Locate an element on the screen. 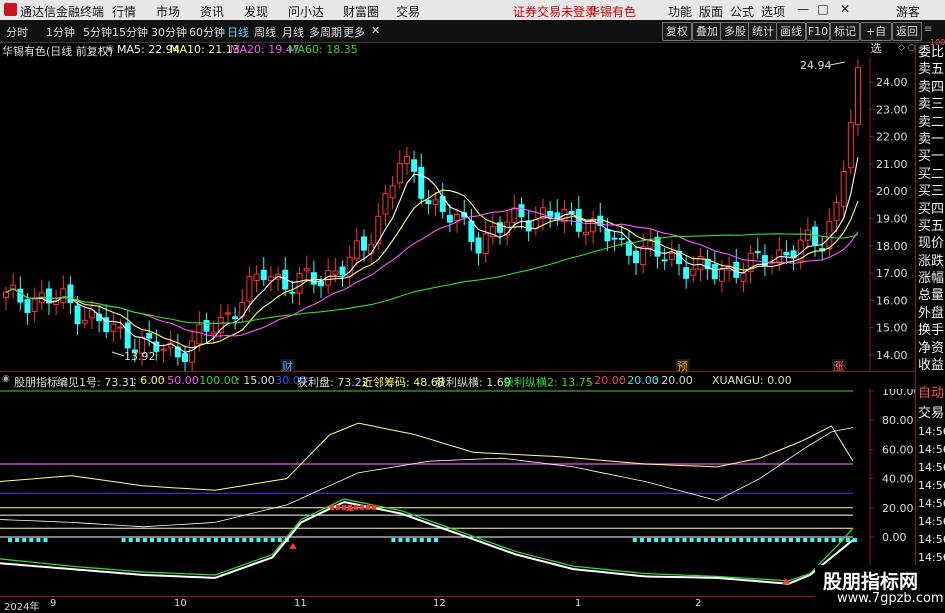  minimize-icon: — is located at coordinates (803, 9).